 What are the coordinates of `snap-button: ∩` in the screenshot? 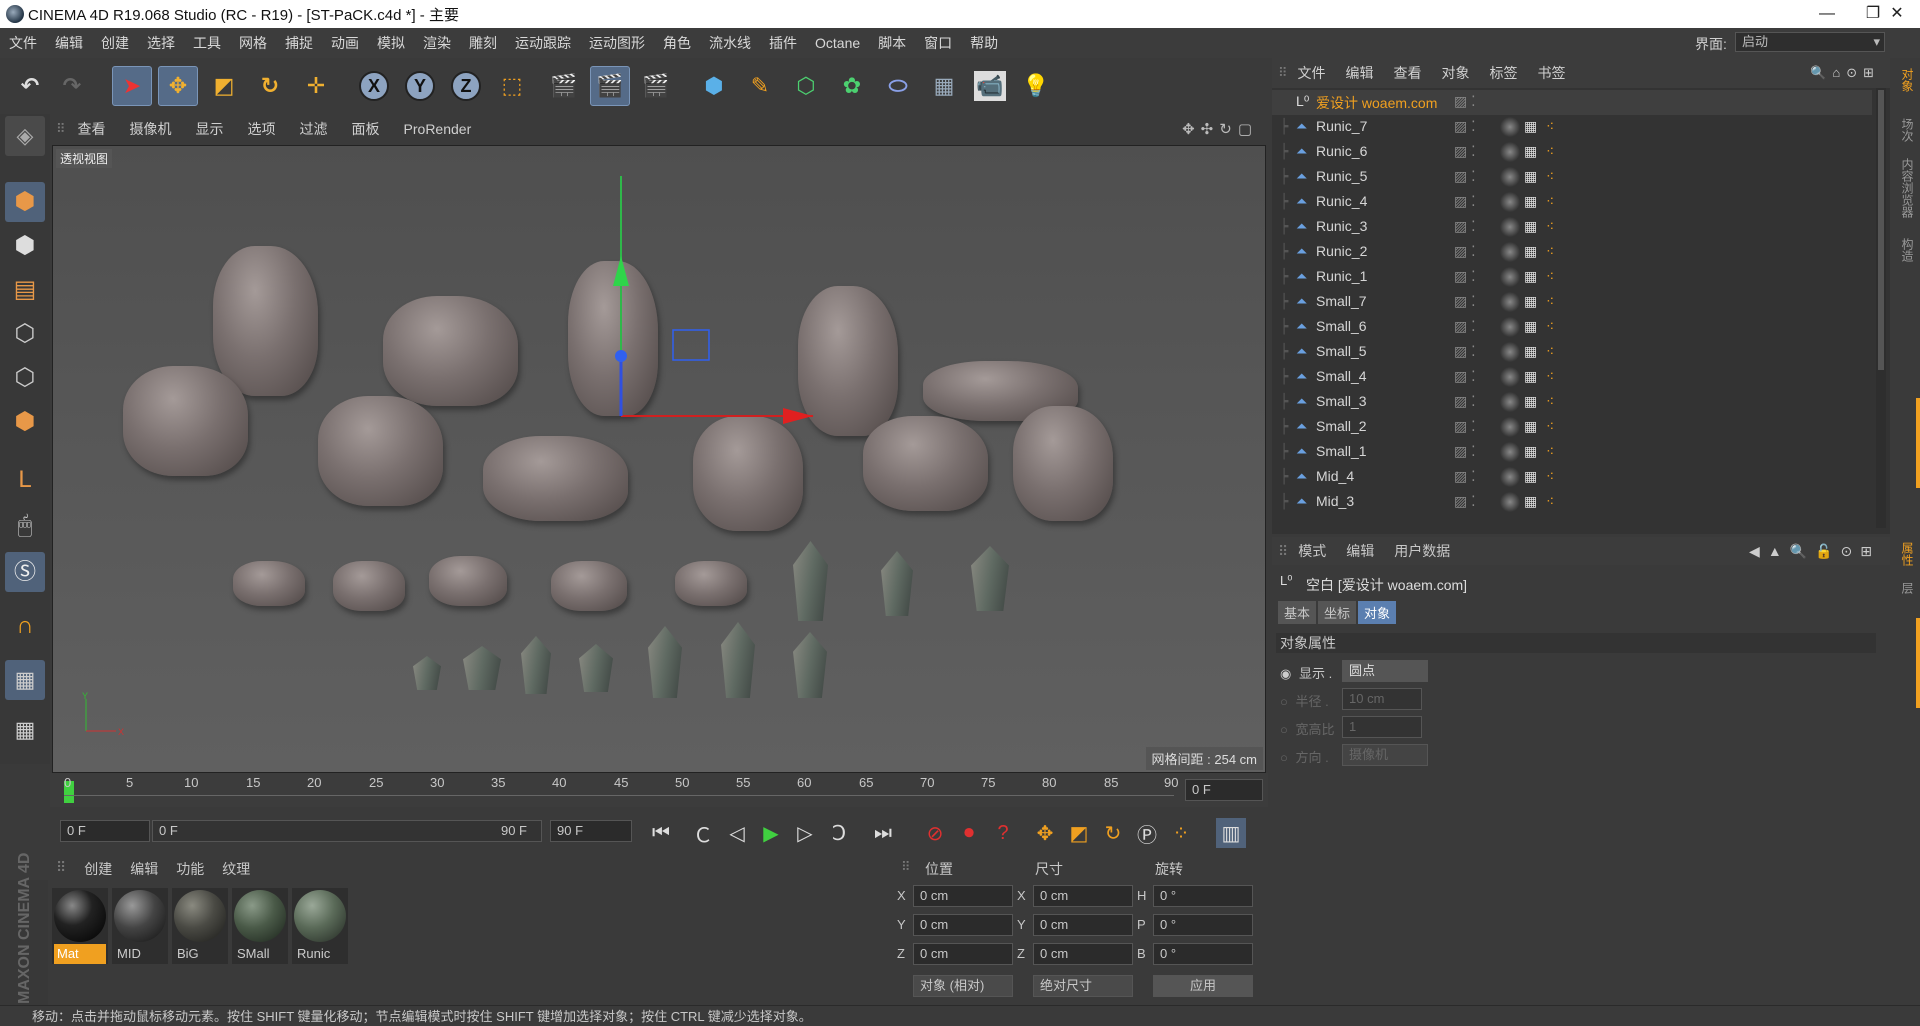 It's located at (25, 626).